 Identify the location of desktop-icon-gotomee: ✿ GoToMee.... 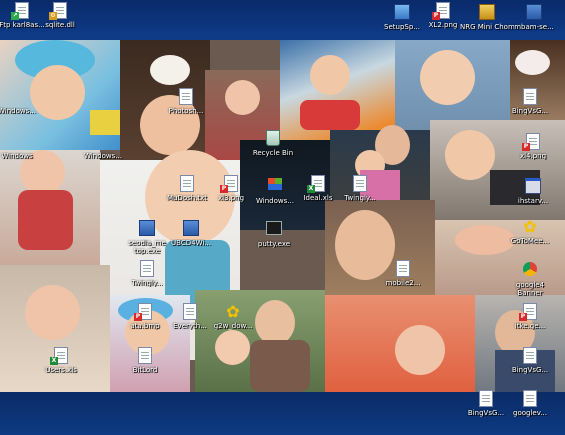
(530, 231).